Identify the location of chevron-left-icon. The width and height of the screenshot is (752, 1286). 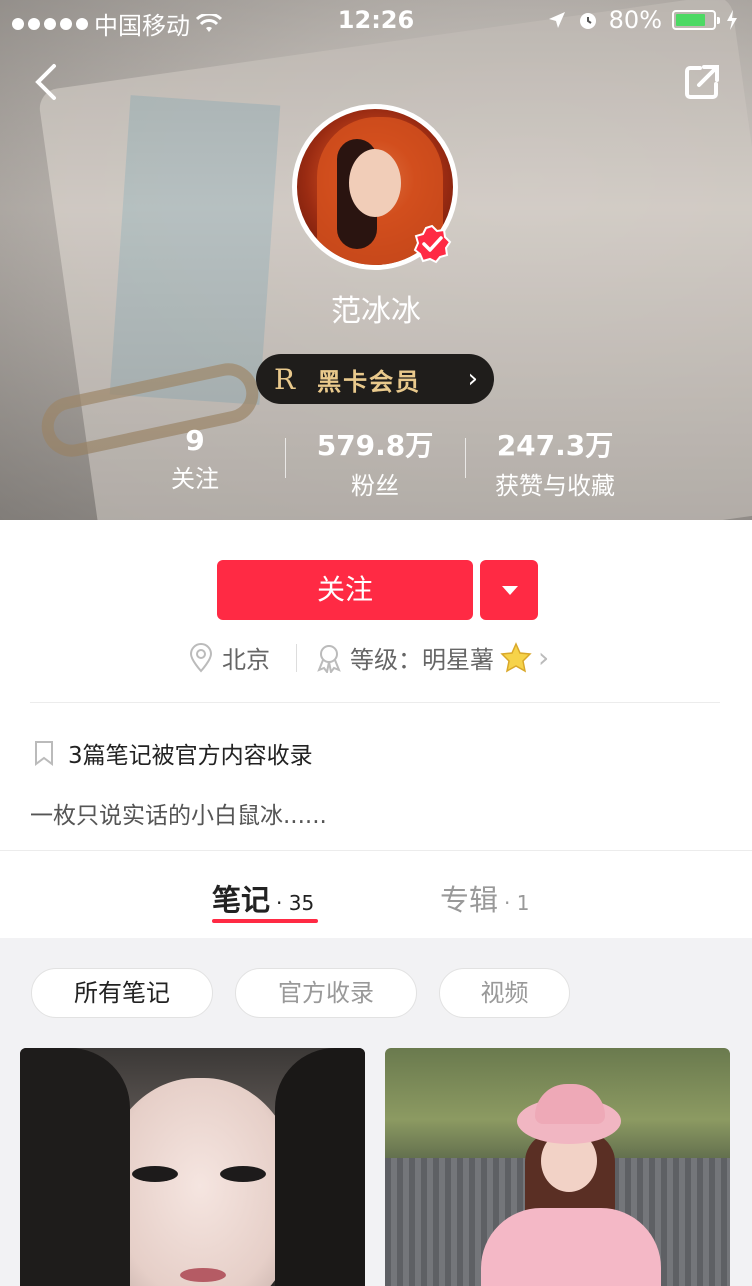
(45, 82).